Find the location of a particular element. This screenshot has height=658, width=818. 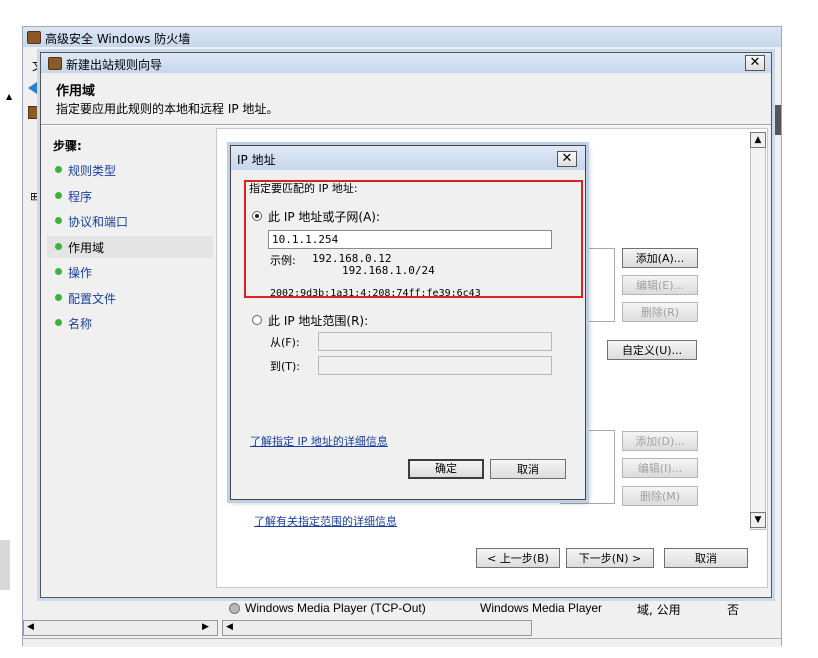

ip-dialog-title: IP 地址 is located at coordinates (256, 160).